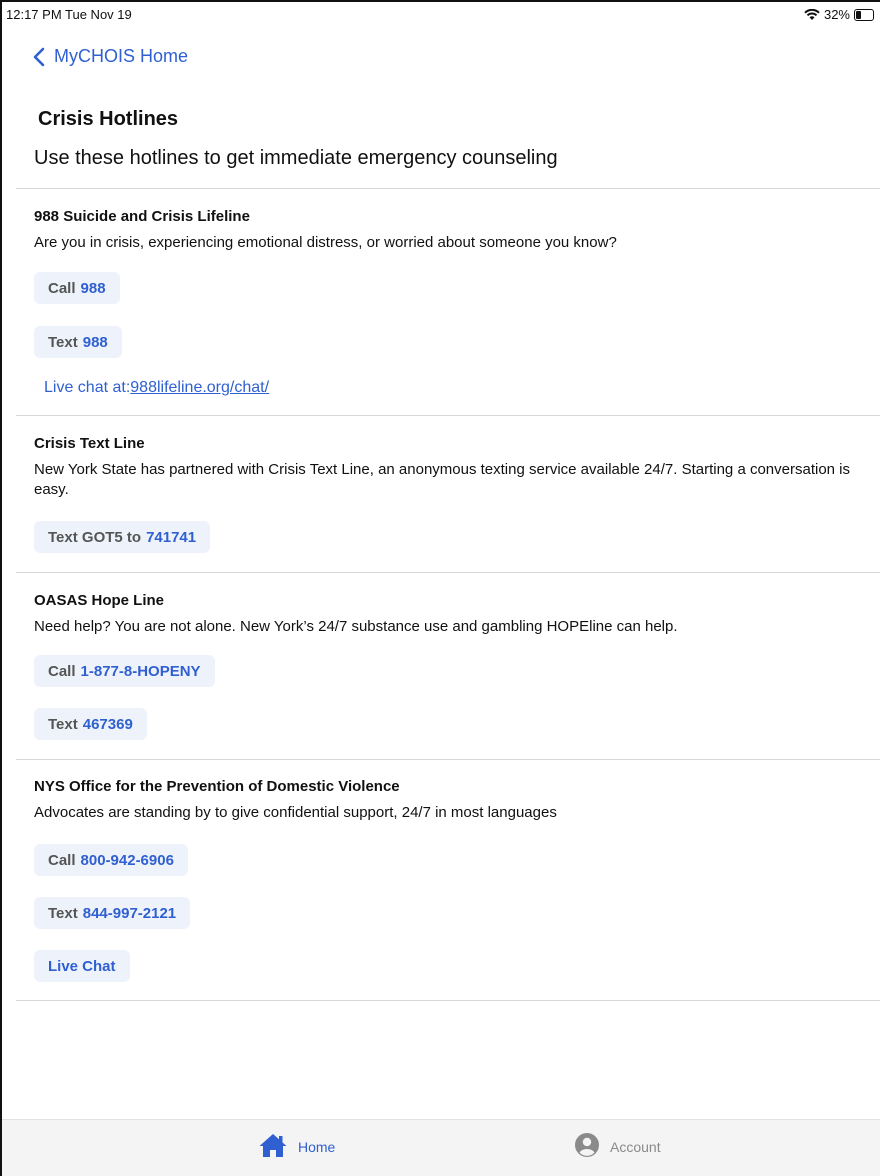 This screenshot has height=1176, width=882. What do you see at coordinates (87, 387) in the screenshot?
I see `live-chat-prefix: Live chat at:` at bounding box center [87, 387].